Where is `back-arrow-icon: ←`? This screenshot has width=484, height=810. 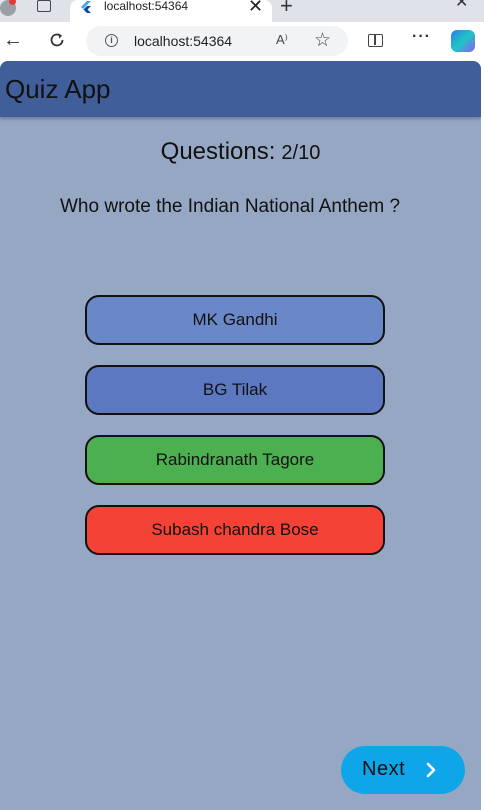
back-arrow-icon: ← is located at coordinates (13, 40).